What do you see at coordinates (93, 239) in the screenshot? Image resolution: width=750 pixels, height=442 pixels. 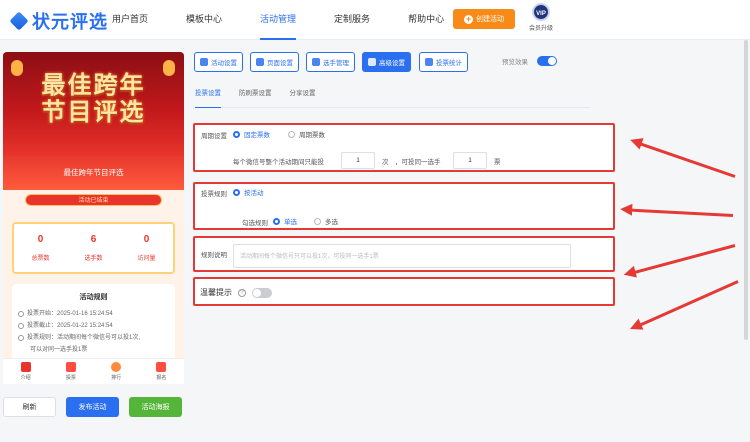 I see `stat-value: 6` at bounding box center [93, 239].